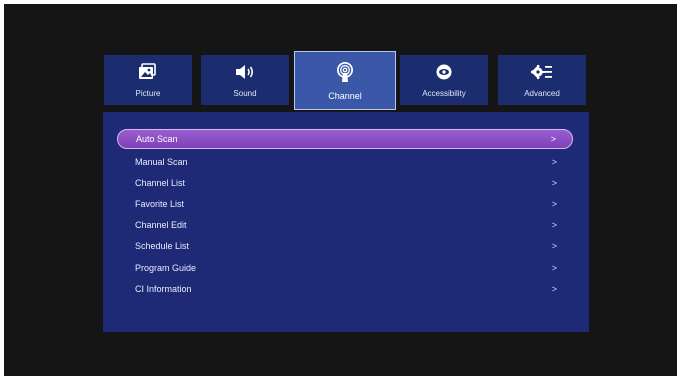  I want to click on tab-label: Accessibility, so click(444, 93).